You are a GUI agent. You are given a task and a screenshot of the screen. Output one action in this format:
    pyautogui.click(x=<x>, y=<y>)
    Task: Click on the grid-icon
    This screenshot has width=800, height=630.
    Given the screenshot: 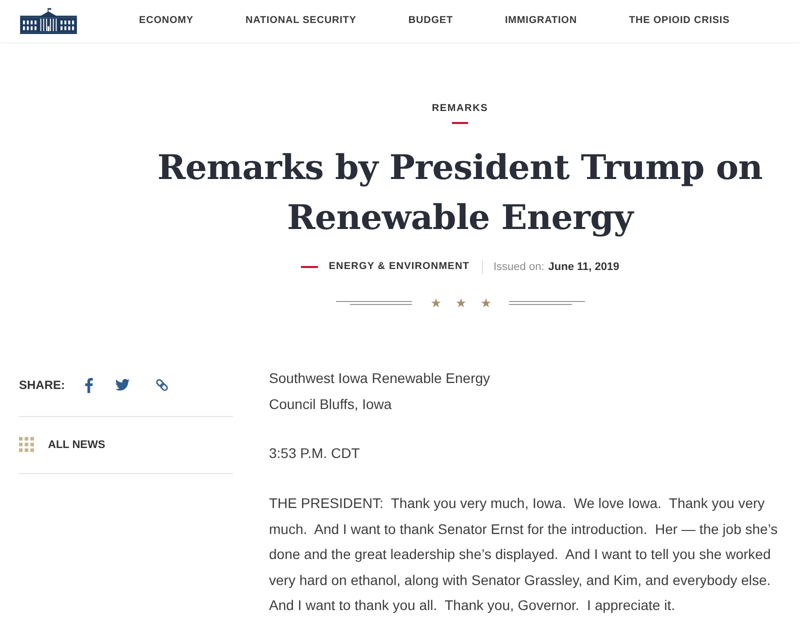 What is the action you would take?
    pyautogui.click(x=26, y=444)
    